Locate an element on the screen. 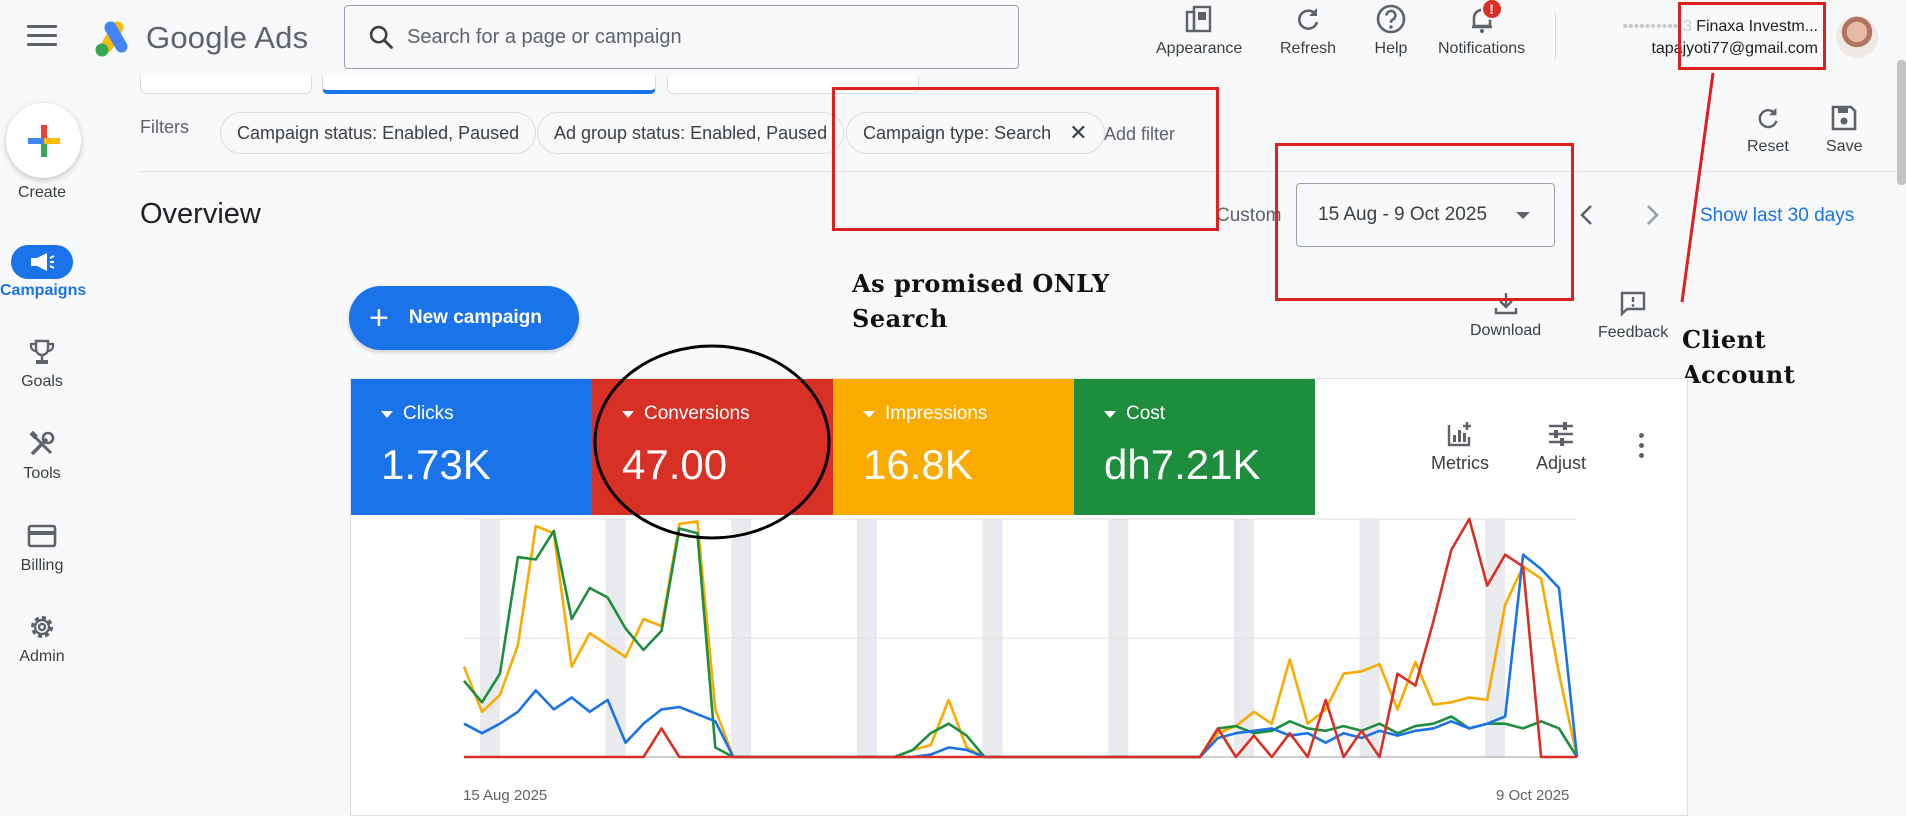 This screenshot has width=1906, height=816. save-label: Save is located at coordinates (1844, 146).